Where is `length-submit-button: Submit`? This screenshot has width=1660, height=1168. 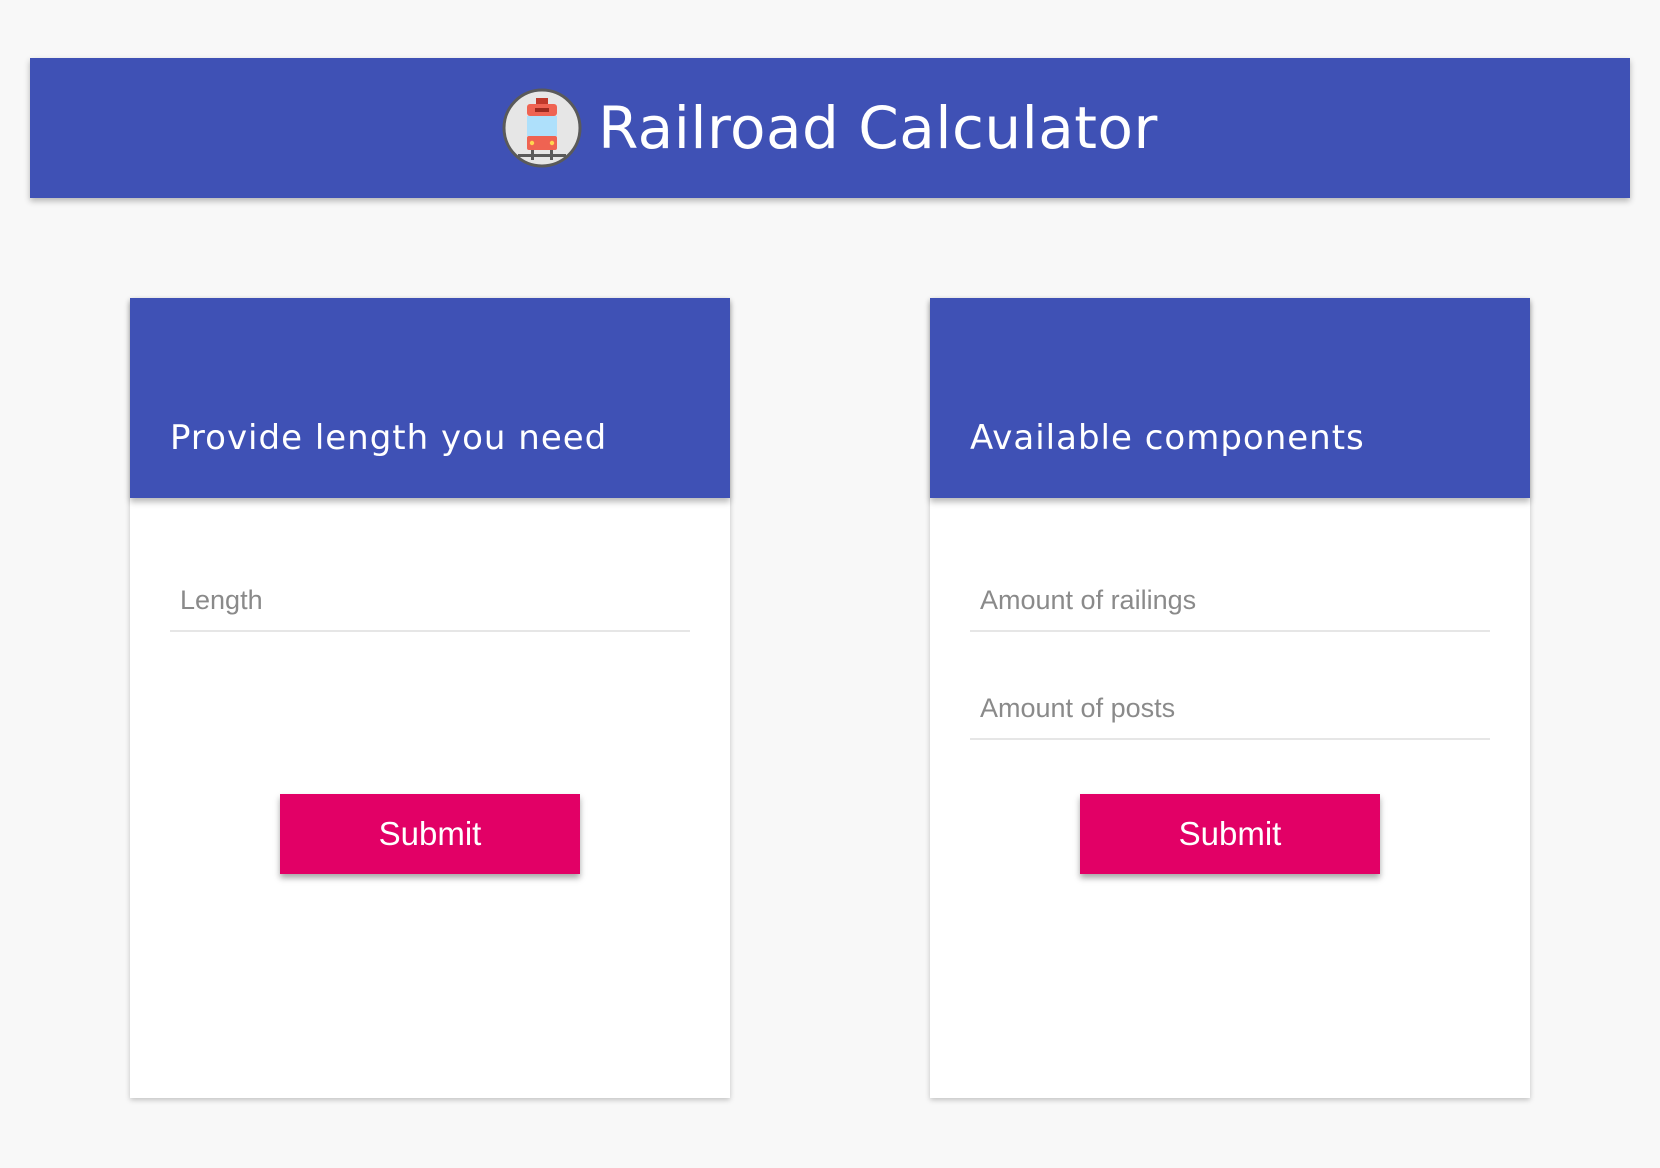
length-submit-button: Submit is located at coordinates (430, 834).